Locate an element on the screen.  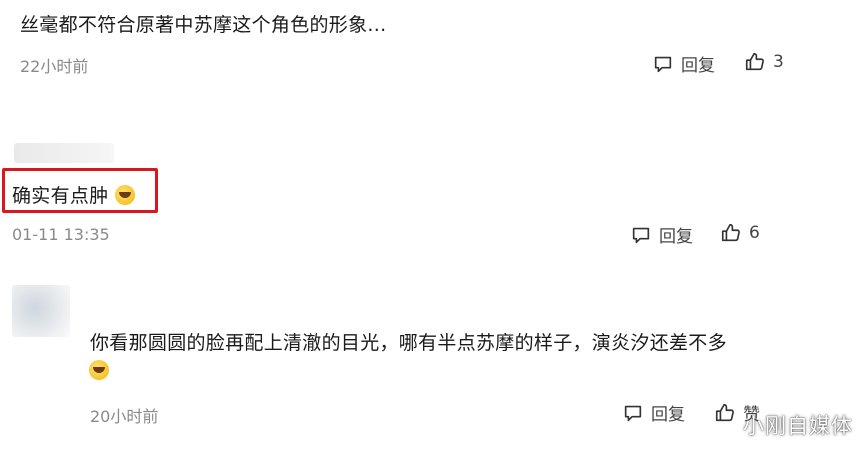
like-button: 3 is located at coordinates (764, 62).